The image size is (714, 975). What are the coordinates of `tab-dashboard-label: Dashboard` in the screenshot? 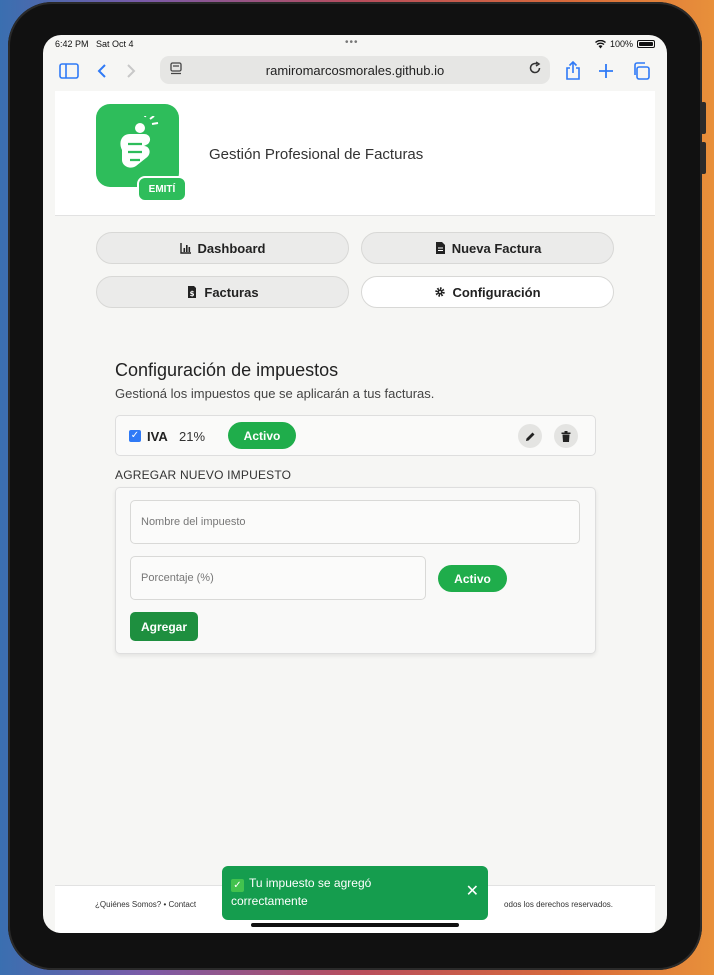 It's located at (231, 248).